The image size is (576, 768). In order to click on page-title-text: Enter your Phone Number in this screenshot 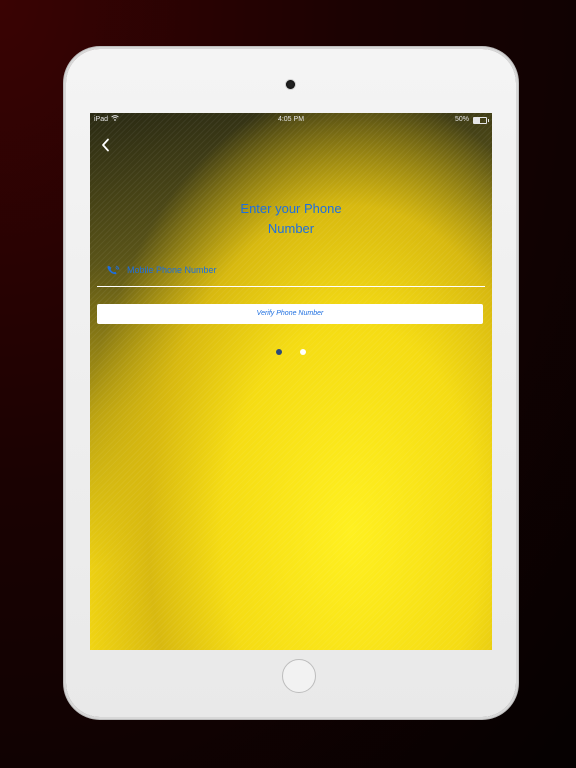, I will do `click(291, 218)`.